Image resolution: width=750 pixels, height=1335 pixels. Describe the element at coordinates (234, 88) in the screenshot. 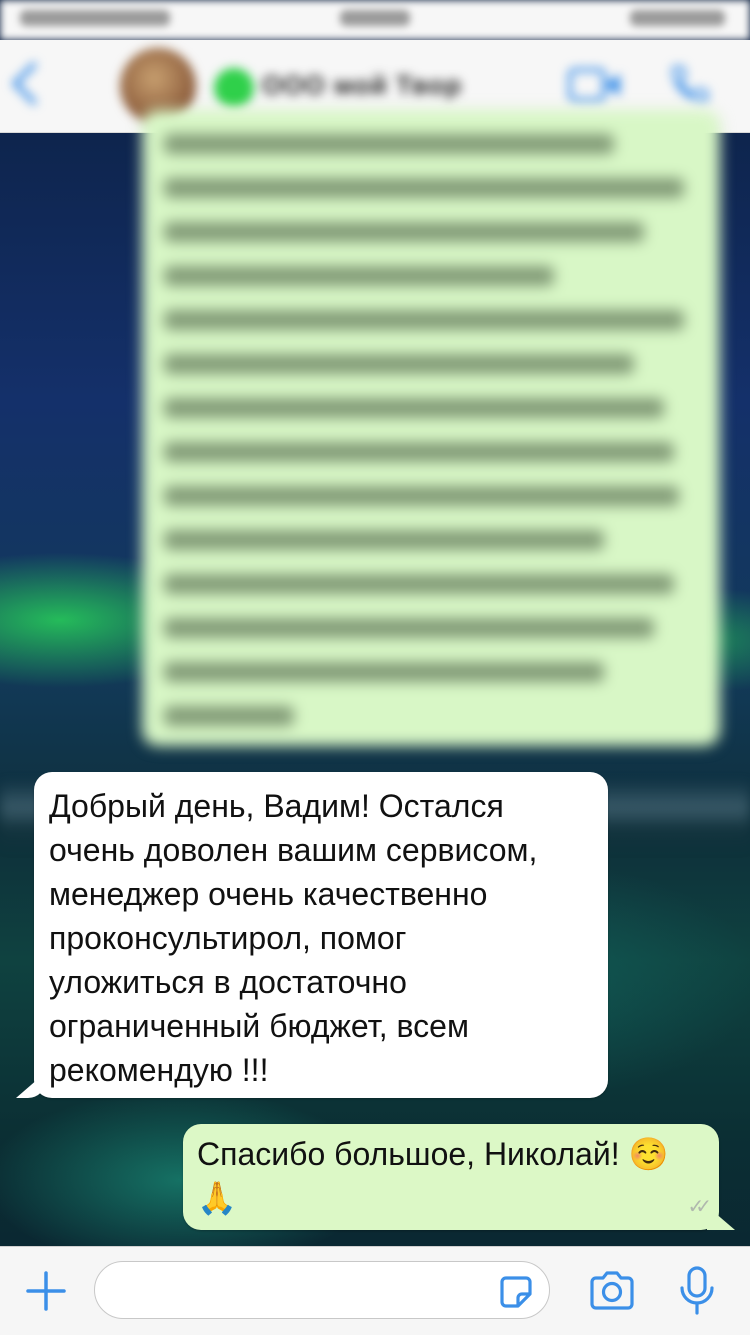

I see `contact-status-dot` at that location.